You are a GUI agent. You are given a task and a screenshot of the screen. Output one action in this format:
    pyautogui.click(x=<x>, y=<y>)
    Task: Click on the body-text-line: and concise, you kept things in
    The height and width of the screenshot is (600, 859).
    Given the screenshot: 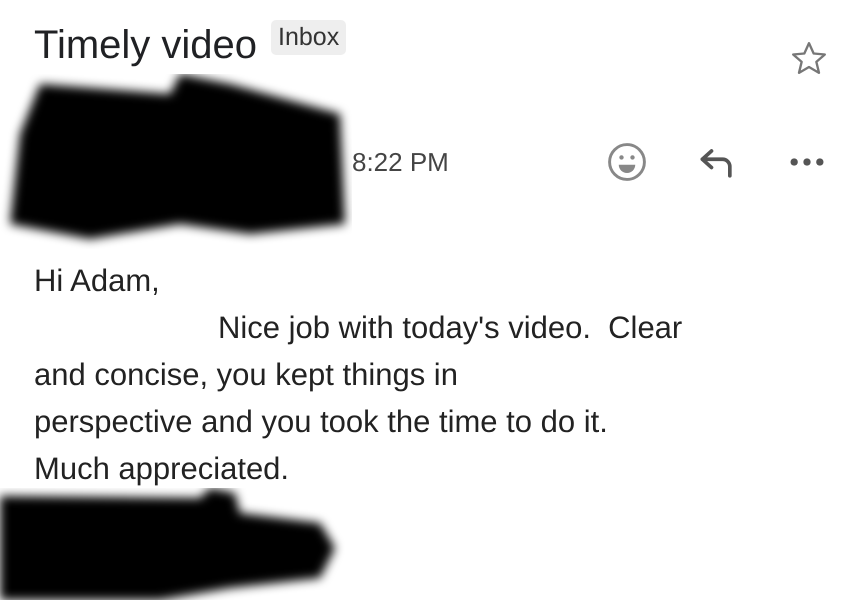 What is the action you would take?
    pyautogui.click(x=246, y=375)
    